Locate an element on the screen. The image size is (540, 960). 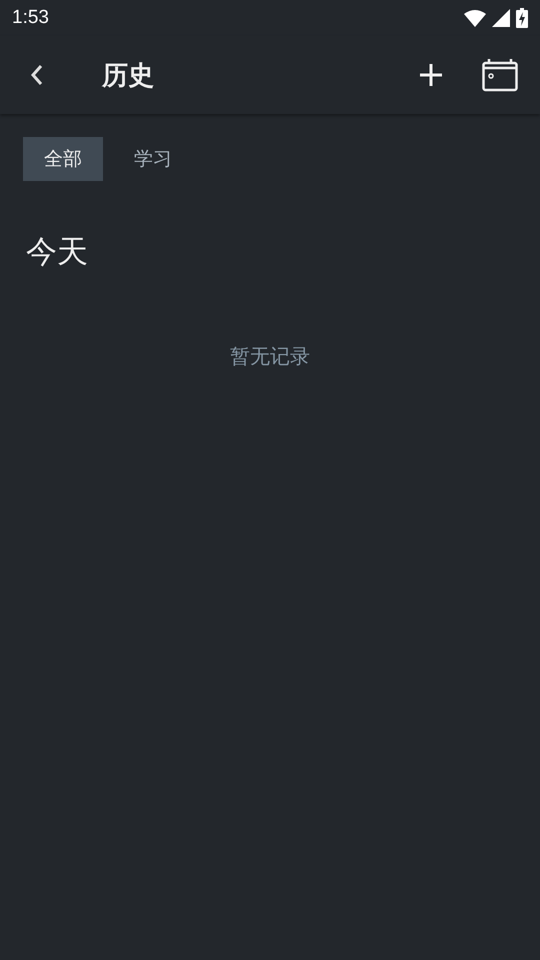
add-icon is located at coordinates (431, 75).